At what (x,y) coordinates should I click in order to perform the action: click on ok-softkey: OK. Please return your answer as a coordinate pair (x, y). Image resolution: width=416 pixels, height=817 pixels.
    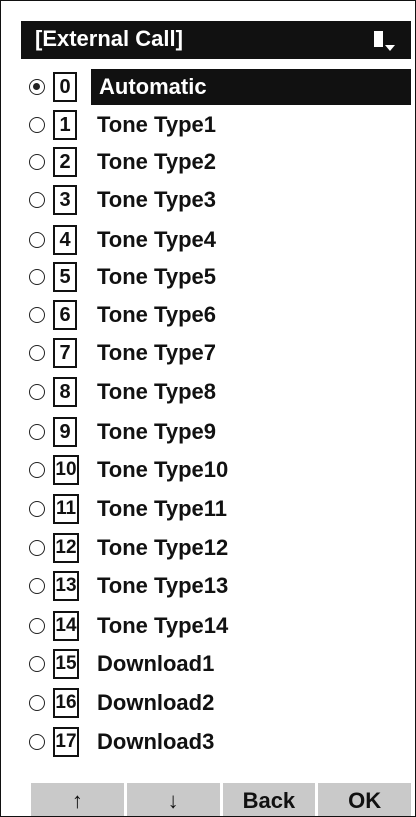
    Looking at the image, I should click on (364, 799).